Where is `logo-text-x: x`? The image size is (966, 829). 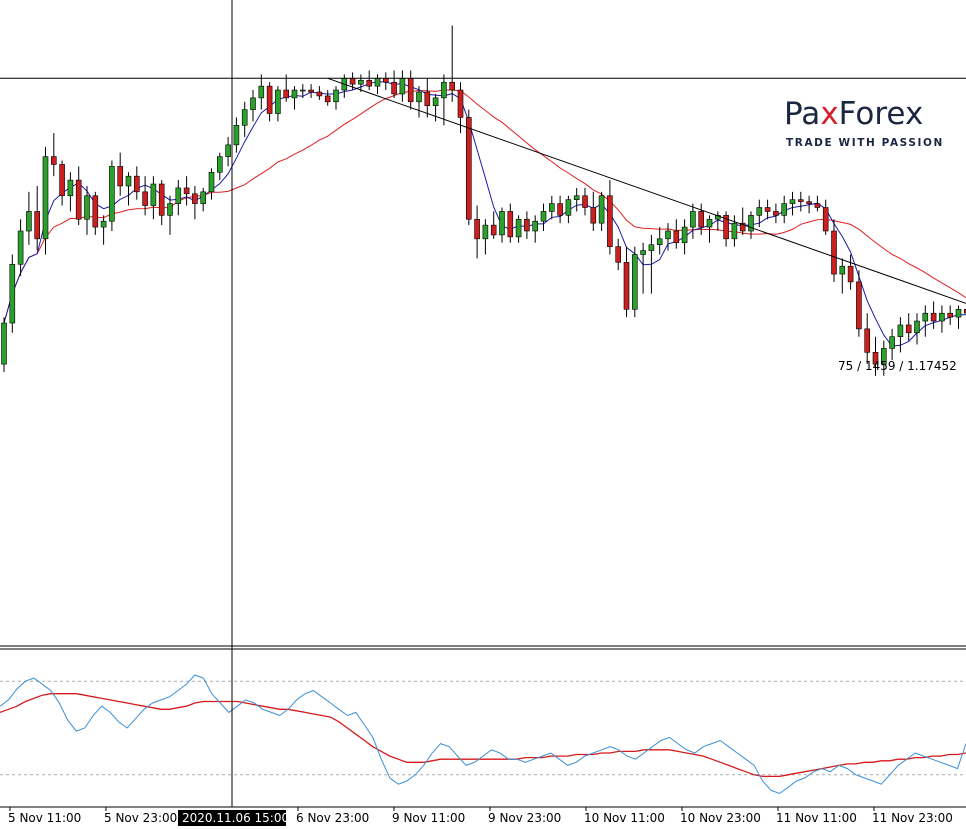 logo-text-x: x is located at coordinates (829, 114).